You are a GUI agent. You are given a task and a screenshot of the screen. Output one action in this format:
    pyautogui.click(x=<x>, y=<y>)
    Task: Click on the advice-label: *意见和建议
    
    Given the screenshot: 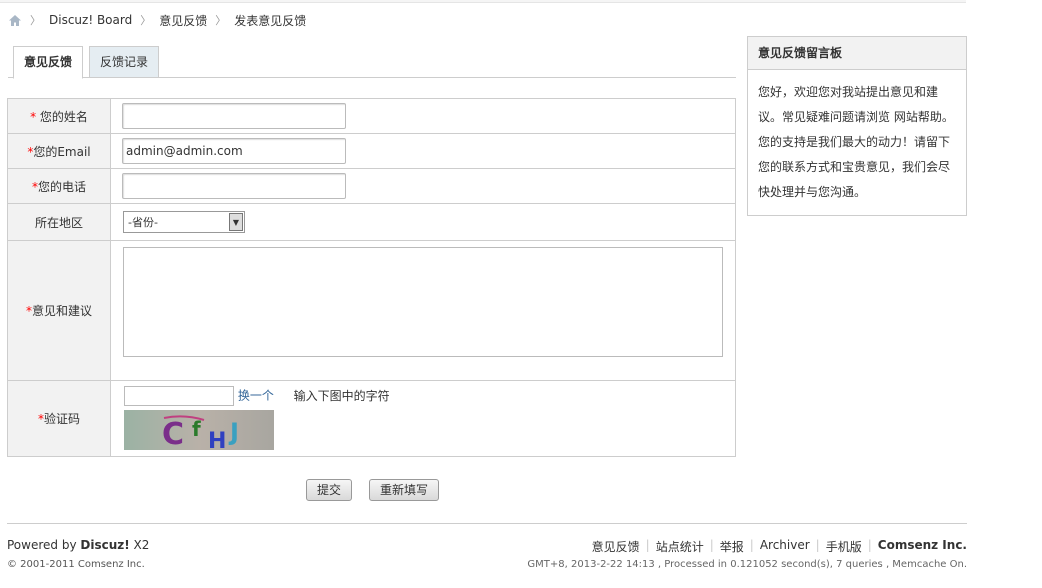 What is the action you would take?
    pyautogui.click(x=59, y=310)
    